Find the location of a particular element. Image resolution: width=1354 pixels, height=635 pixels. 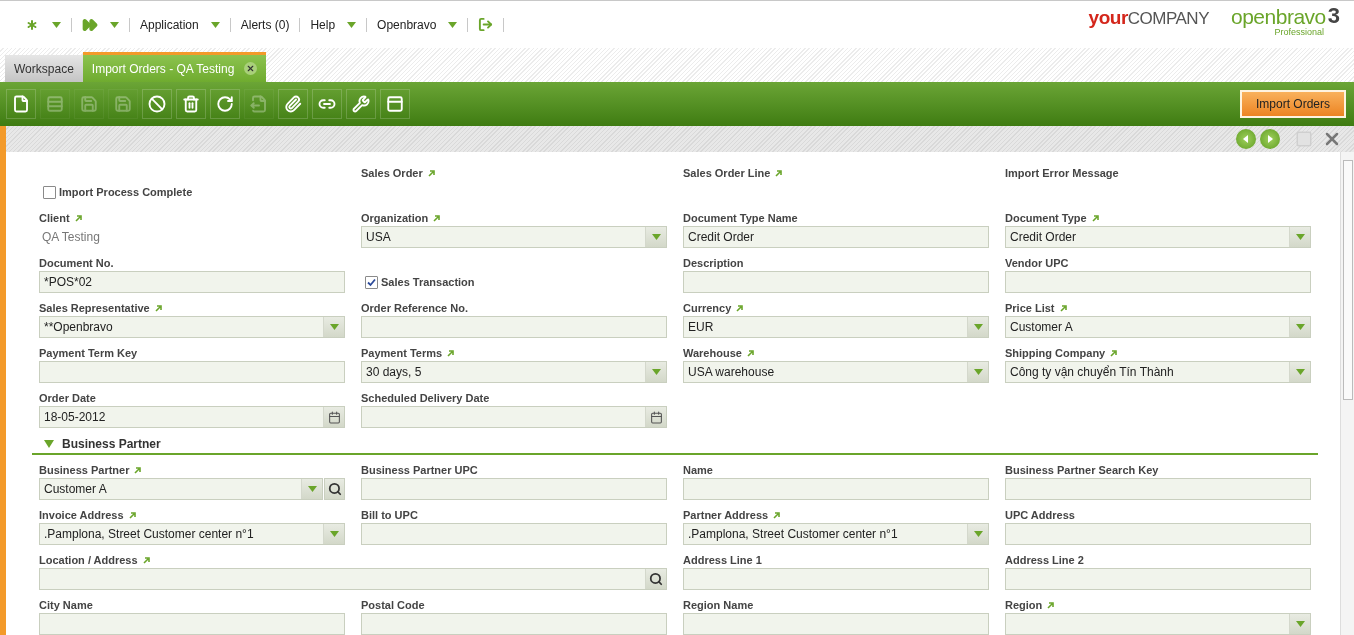

nav-menu: Help is located at coordinates (333, 24).